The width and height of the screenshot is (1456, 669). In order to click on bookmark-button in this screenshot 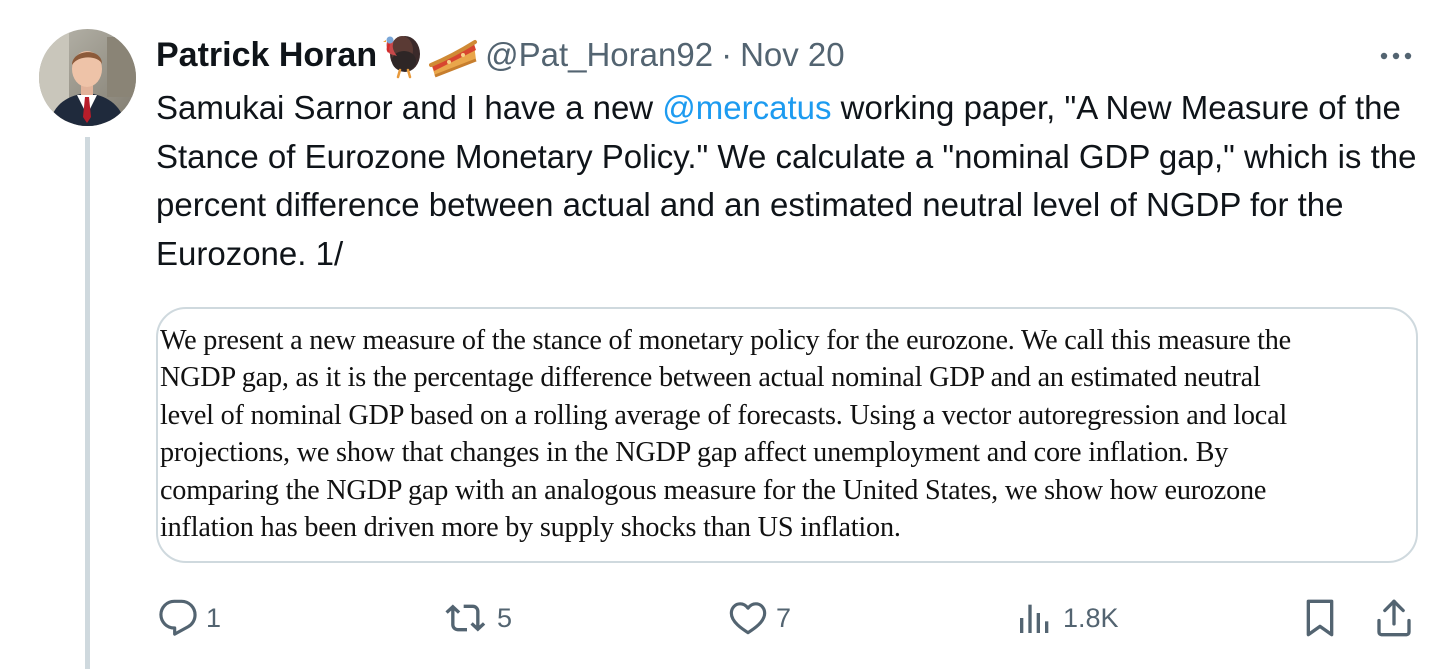, I will do `click(1320, 618)`.